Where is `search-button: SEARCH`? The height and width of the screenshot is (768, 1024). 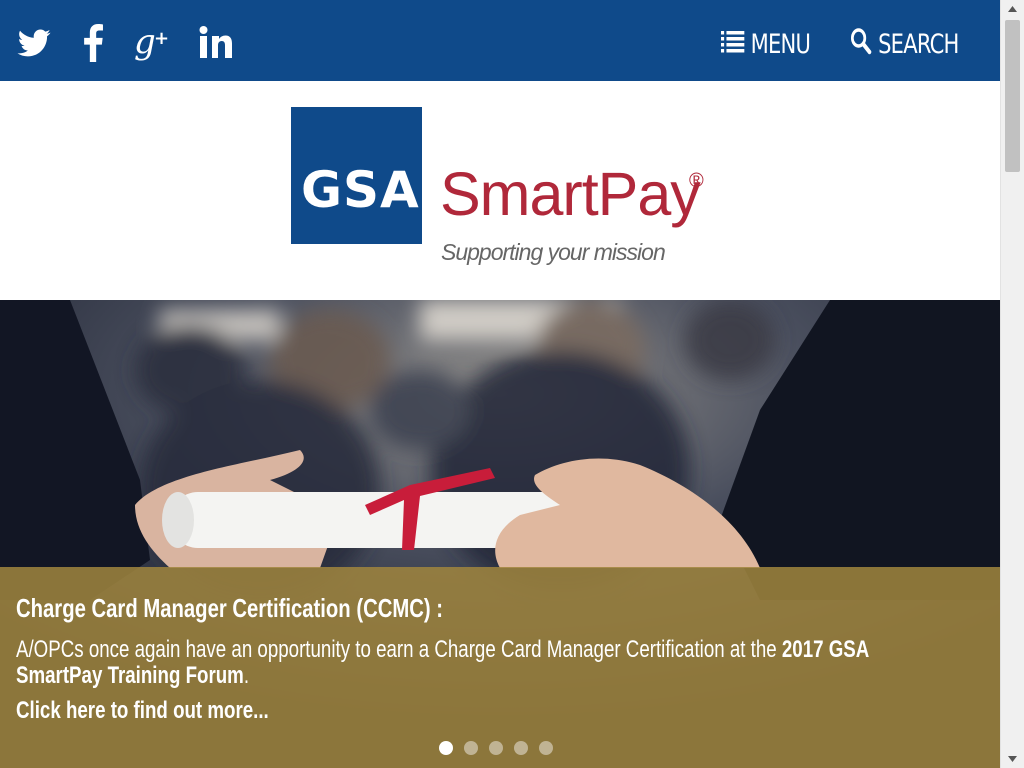
search-button: SEARCH is located at coordinates (904, 44).